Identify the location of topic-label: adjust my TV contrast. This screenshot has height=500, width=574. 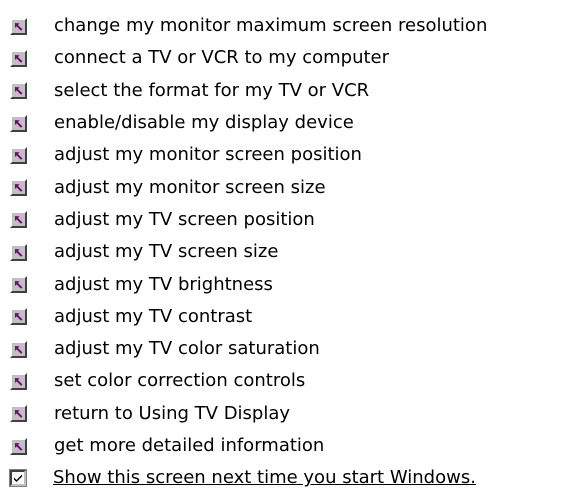
(153, 316).